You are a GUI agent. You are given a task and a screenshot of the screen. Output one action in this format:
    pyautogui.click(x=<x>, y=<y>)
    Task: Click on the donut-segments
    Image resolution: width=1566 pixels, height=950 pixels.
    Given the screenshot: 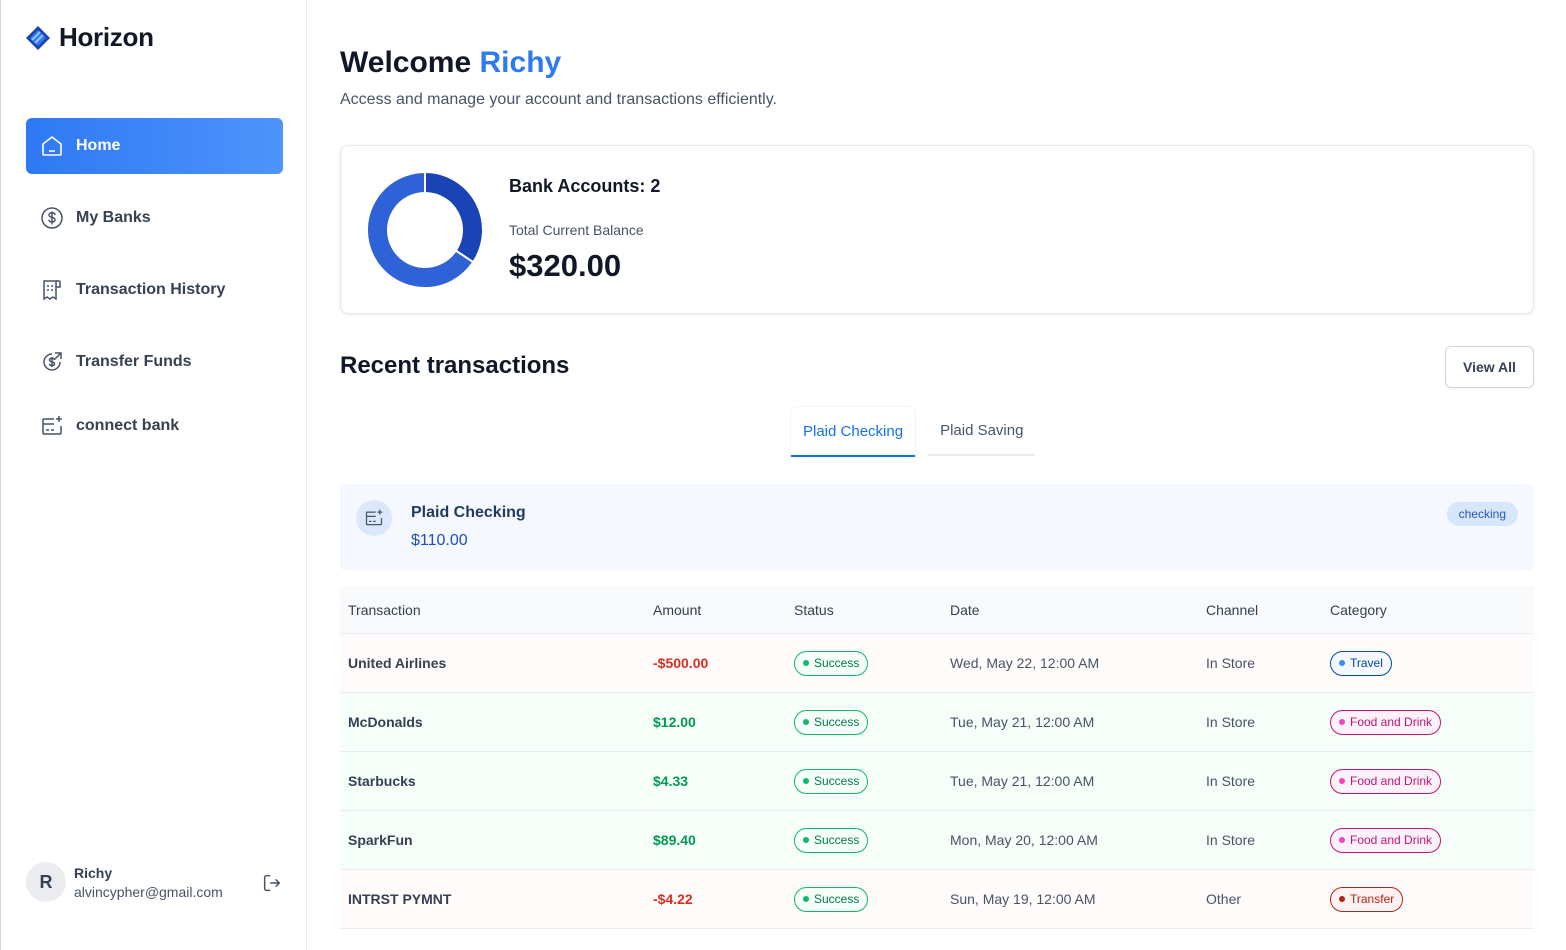 What is the action you would take?
    pyautogui.click(x=425, y=229)
    